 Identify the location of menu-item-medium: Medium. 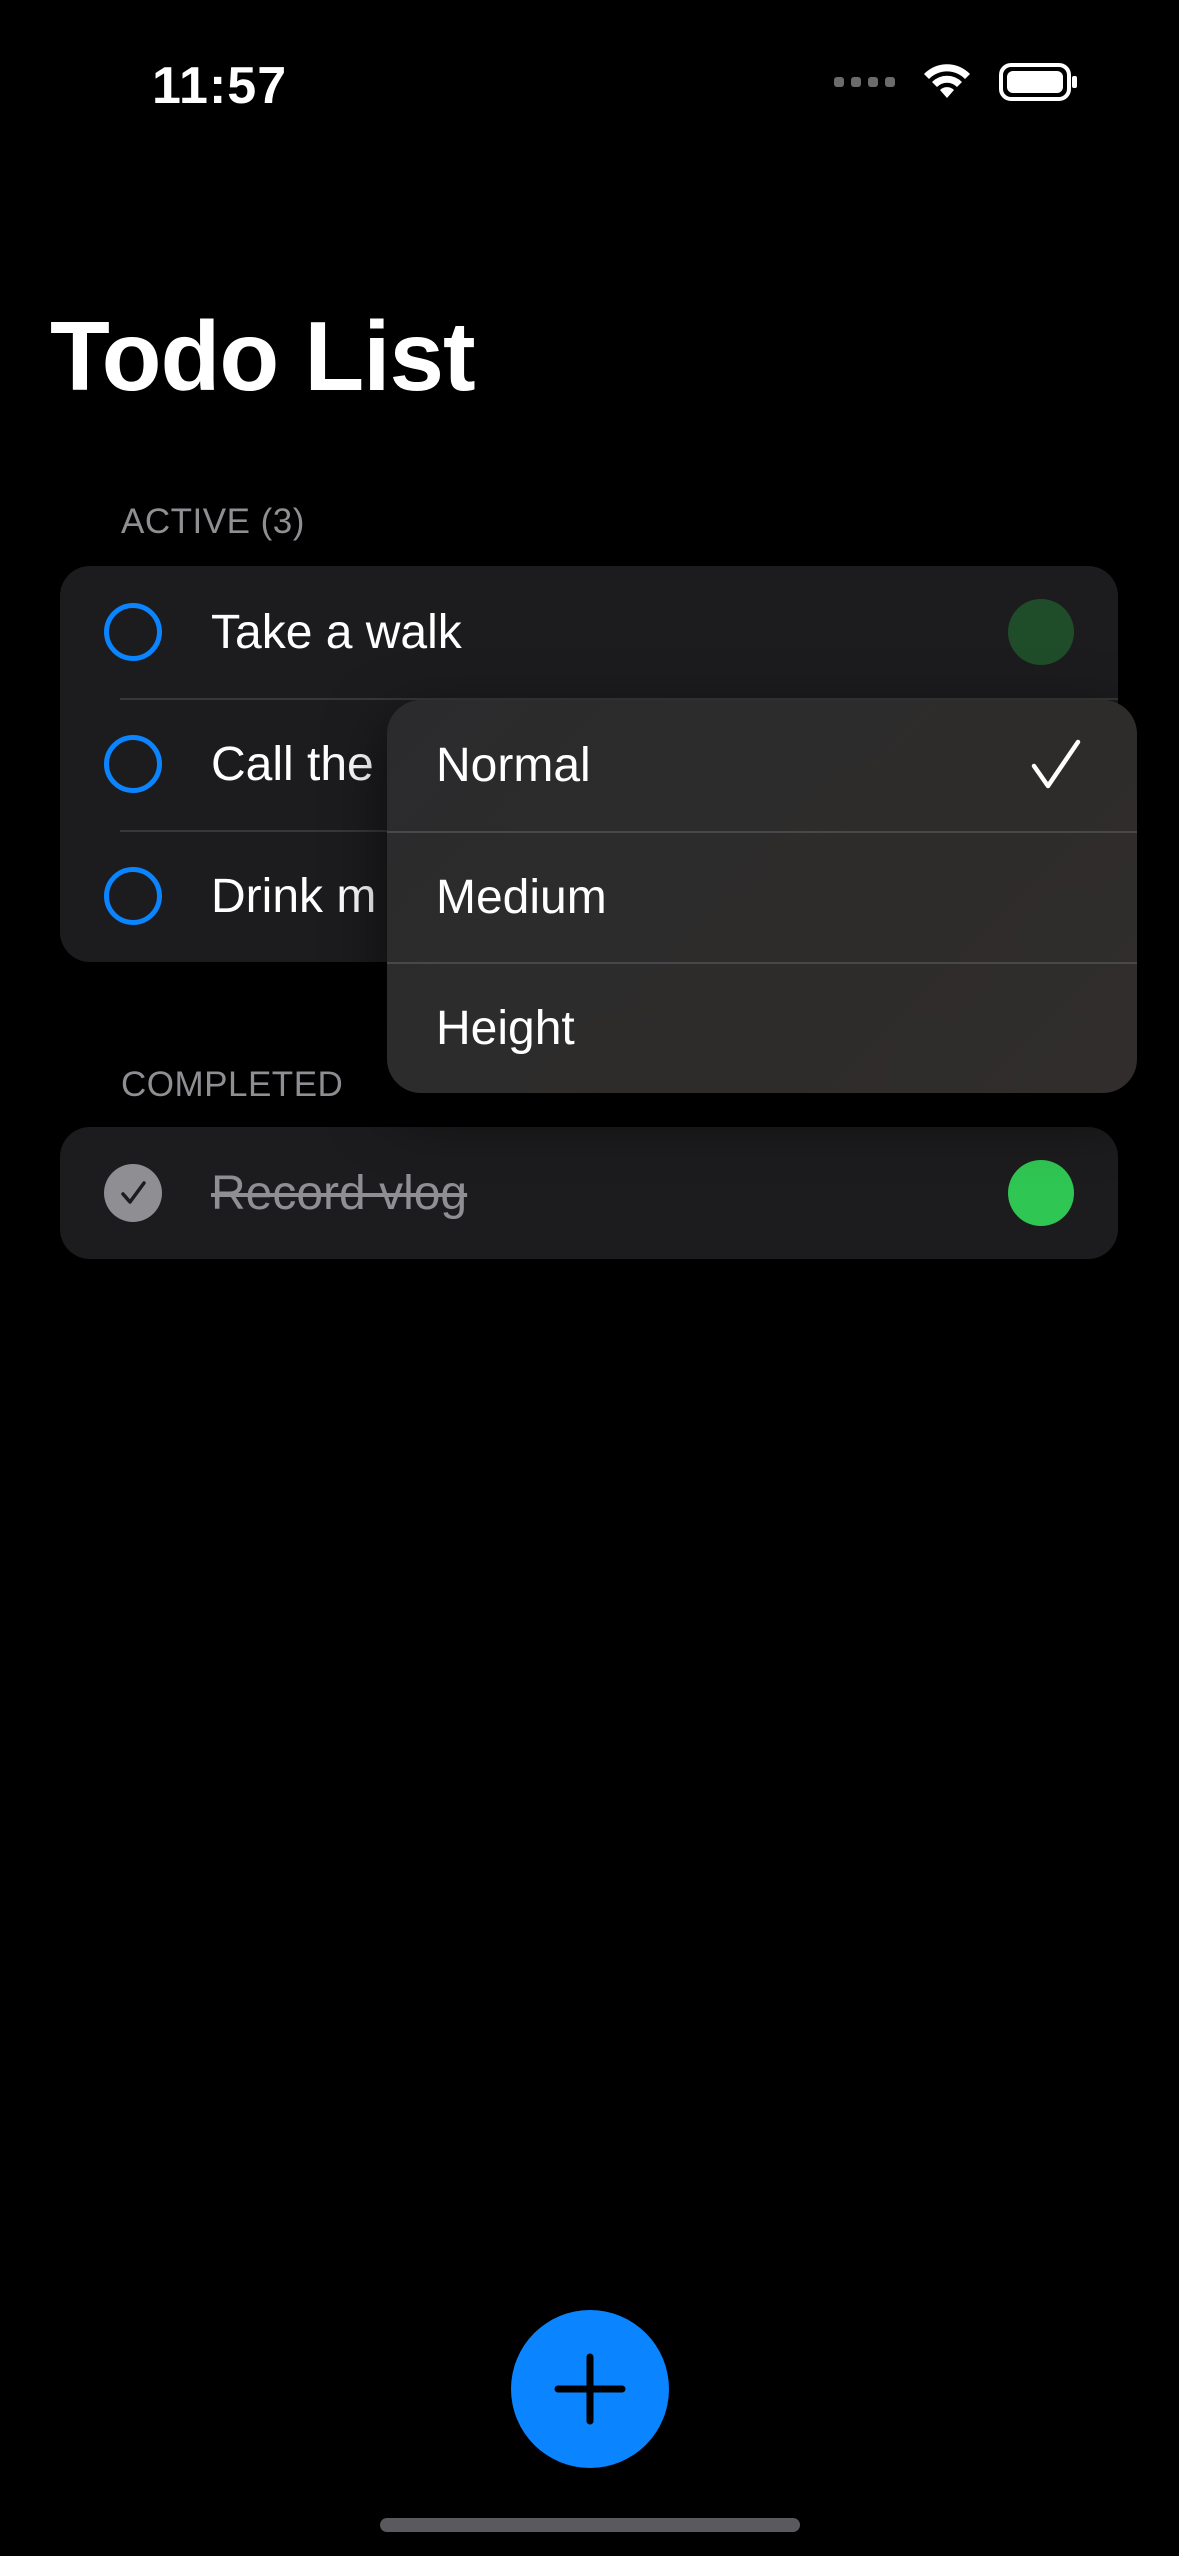
(762, 896).